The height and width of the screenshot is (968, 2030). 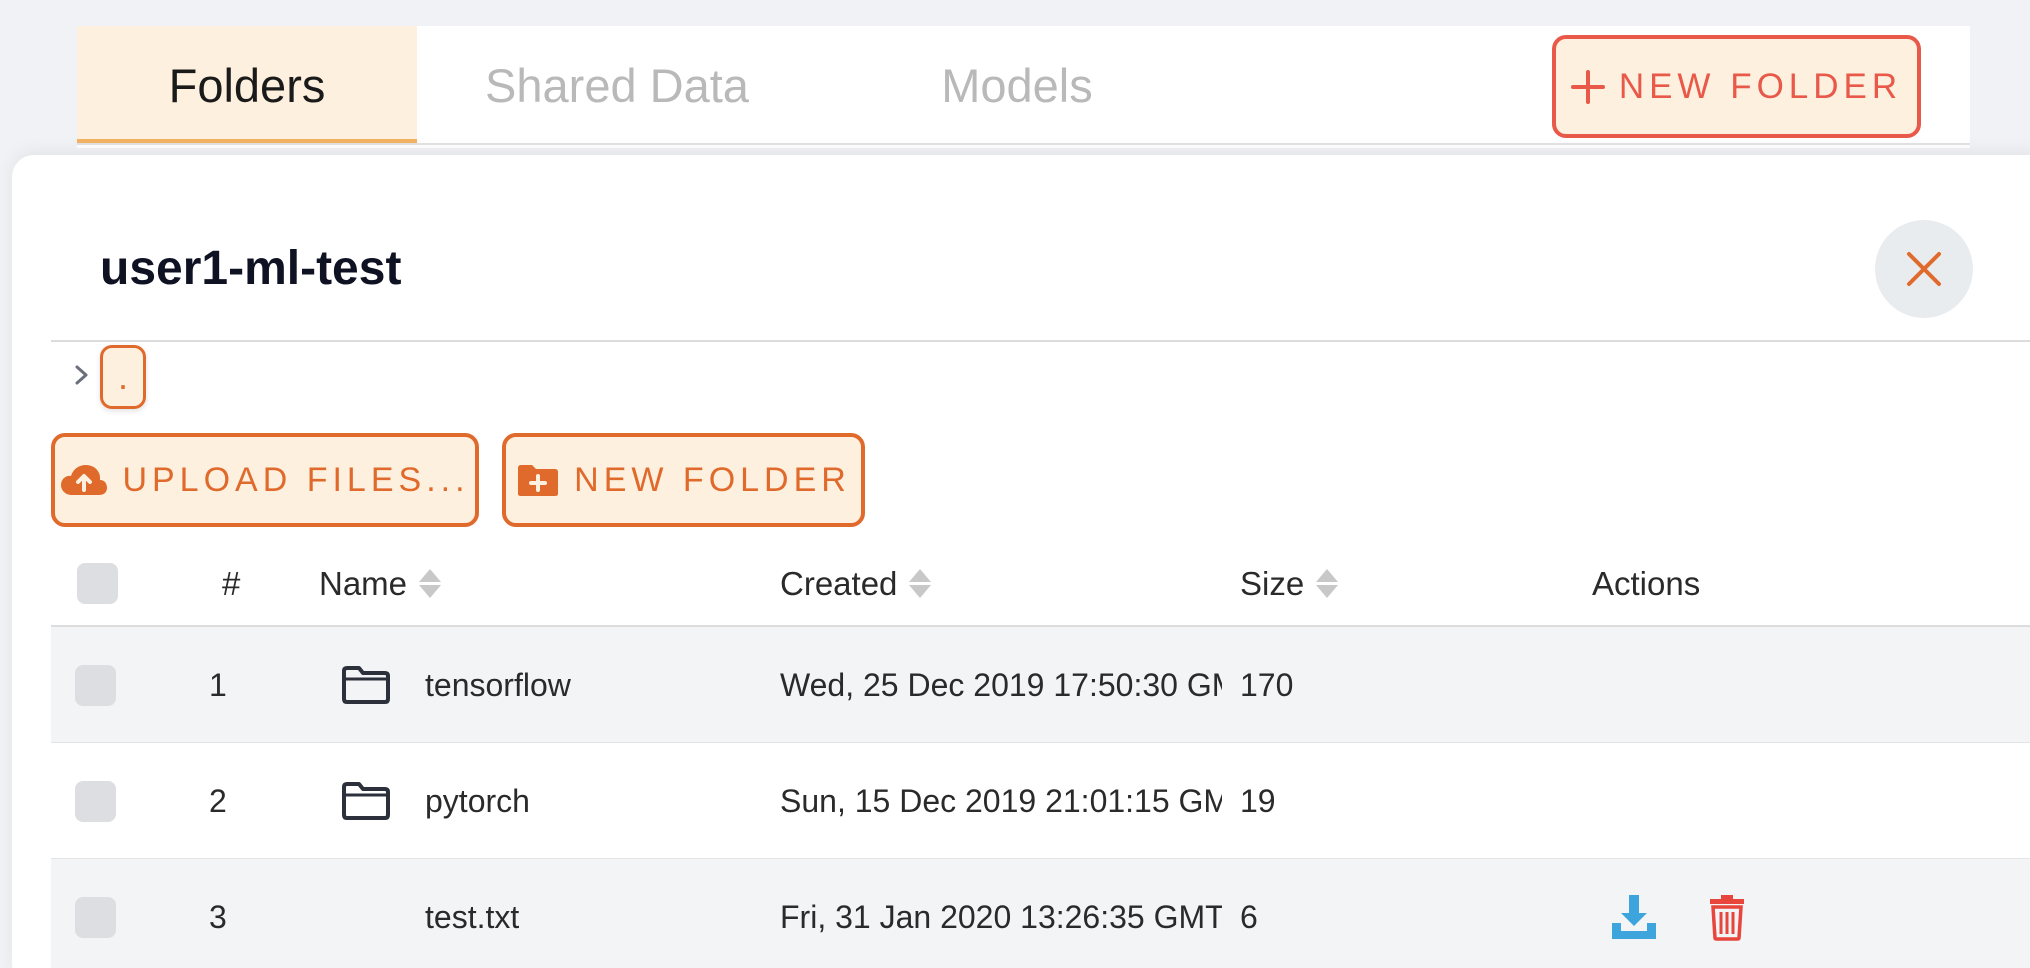 I want to click on trash-icon, so click(x=1727, y=917).